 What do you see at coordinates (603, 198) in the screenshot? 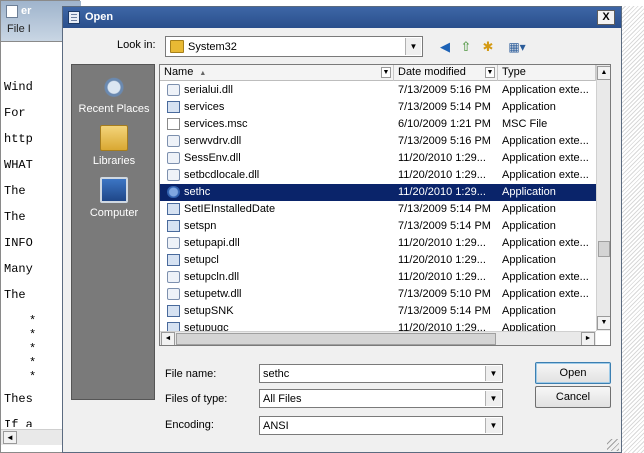
I see `vertical-scrollbar: ▲ ▼` at bounding box center [603, 198].